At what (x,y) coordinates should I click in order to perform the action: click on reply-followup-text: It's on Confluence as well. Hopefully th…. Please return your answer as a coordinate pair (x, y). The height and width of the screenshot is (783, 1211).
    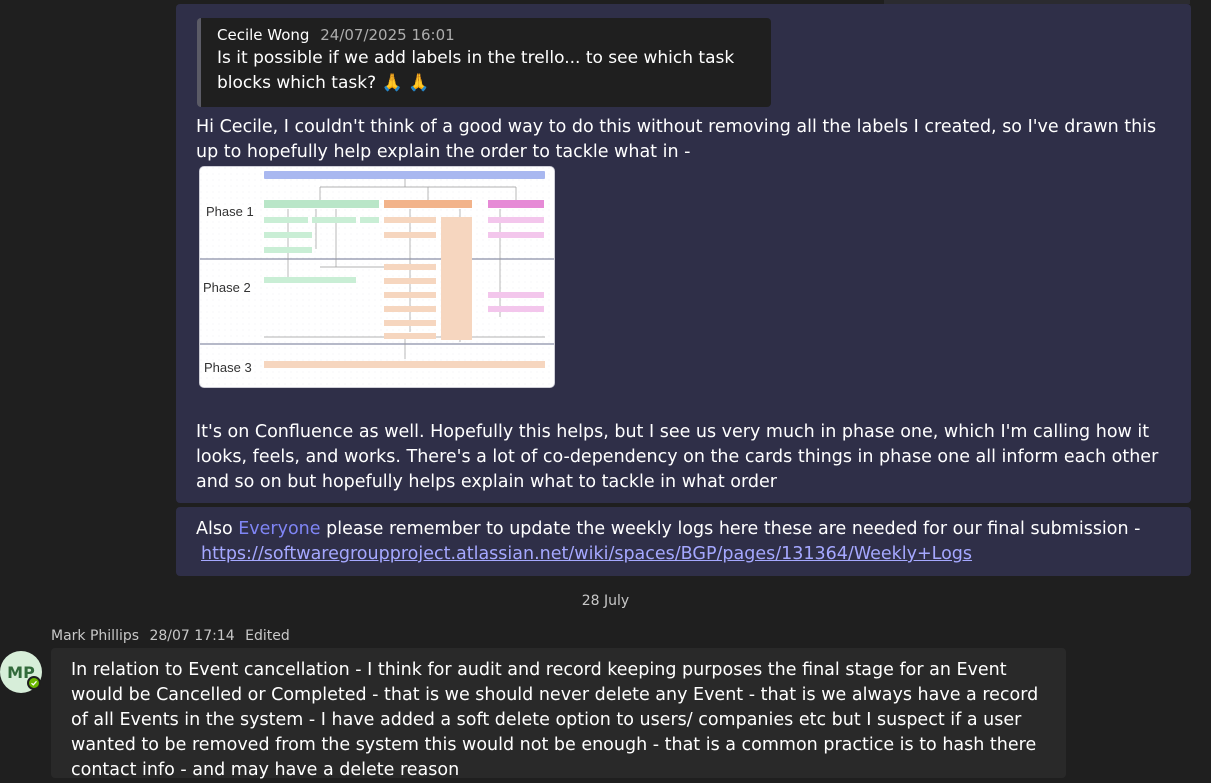
    Looking at the image, I should click on (677, 457).